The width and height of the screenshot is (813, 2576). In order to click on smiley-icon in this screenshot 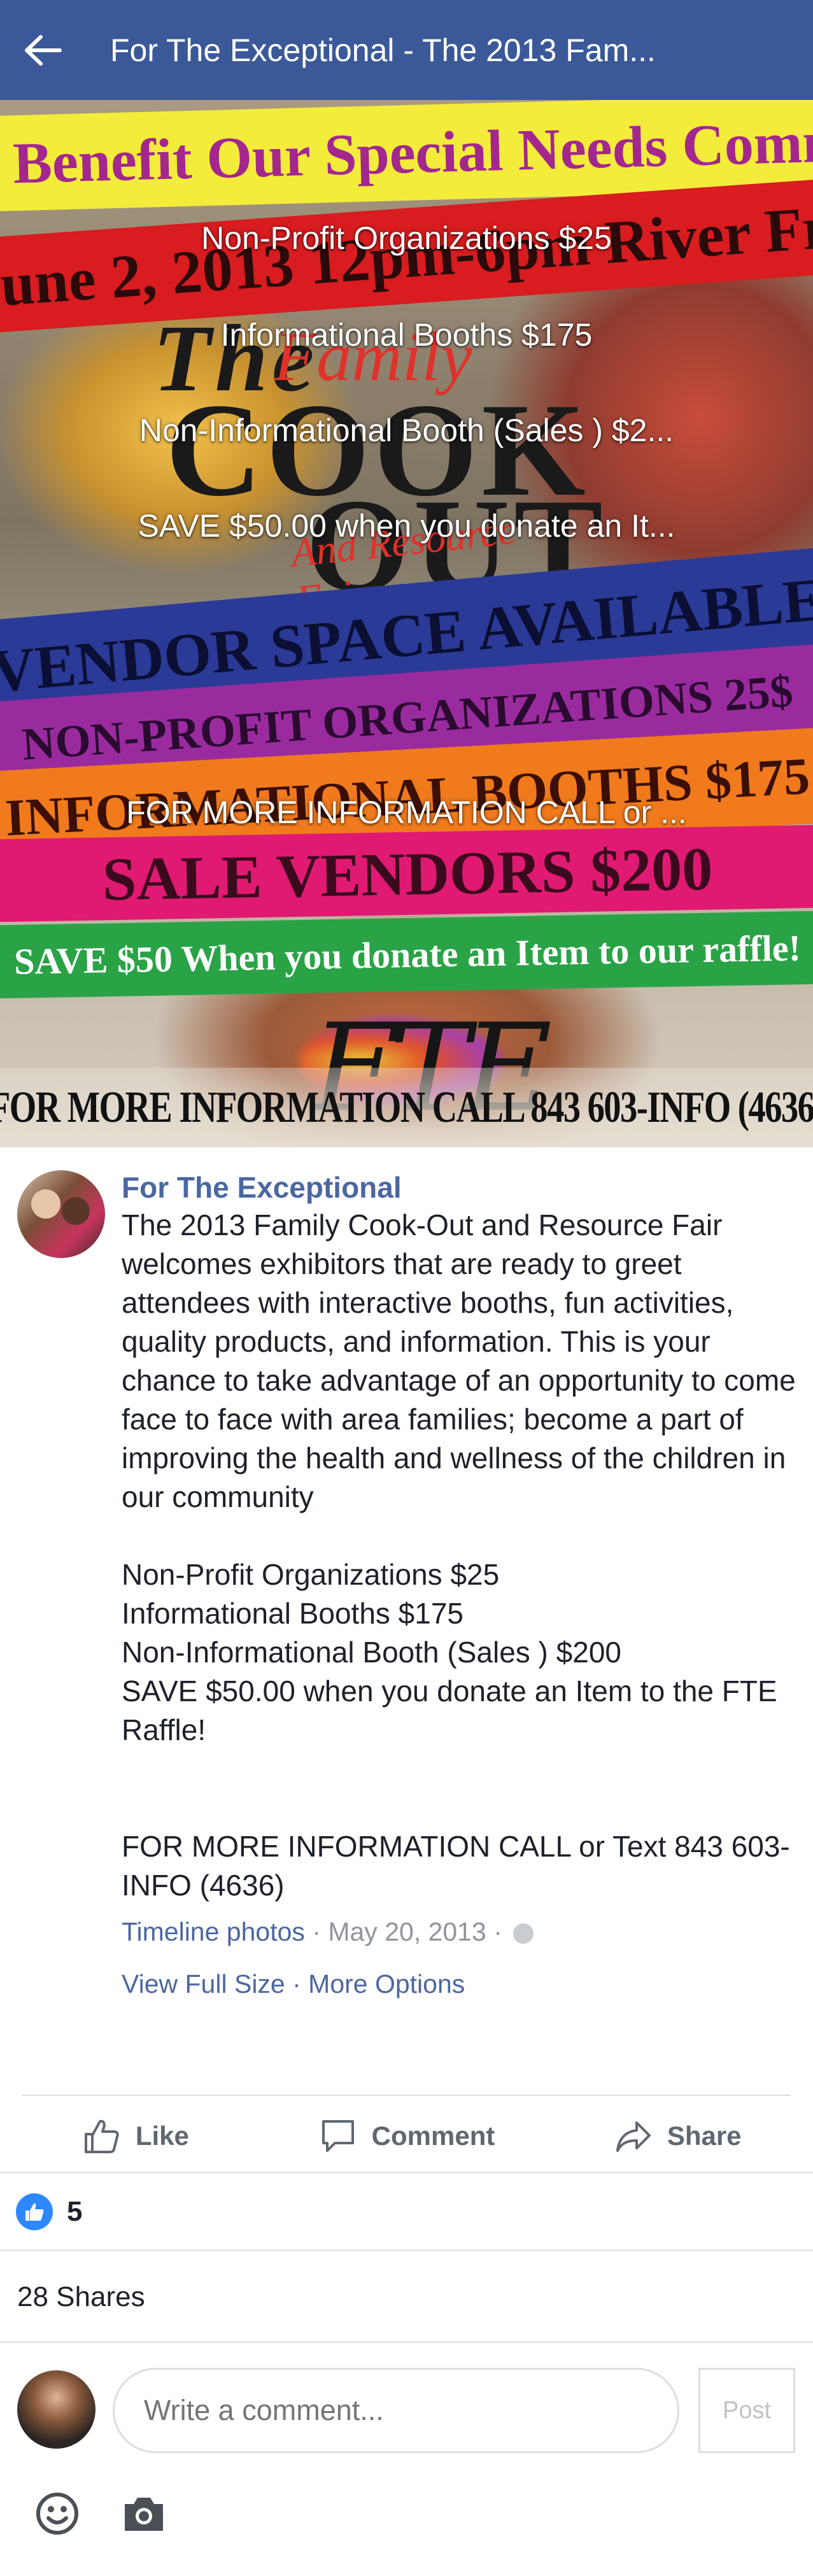, I will do `click(57, 2513)`.